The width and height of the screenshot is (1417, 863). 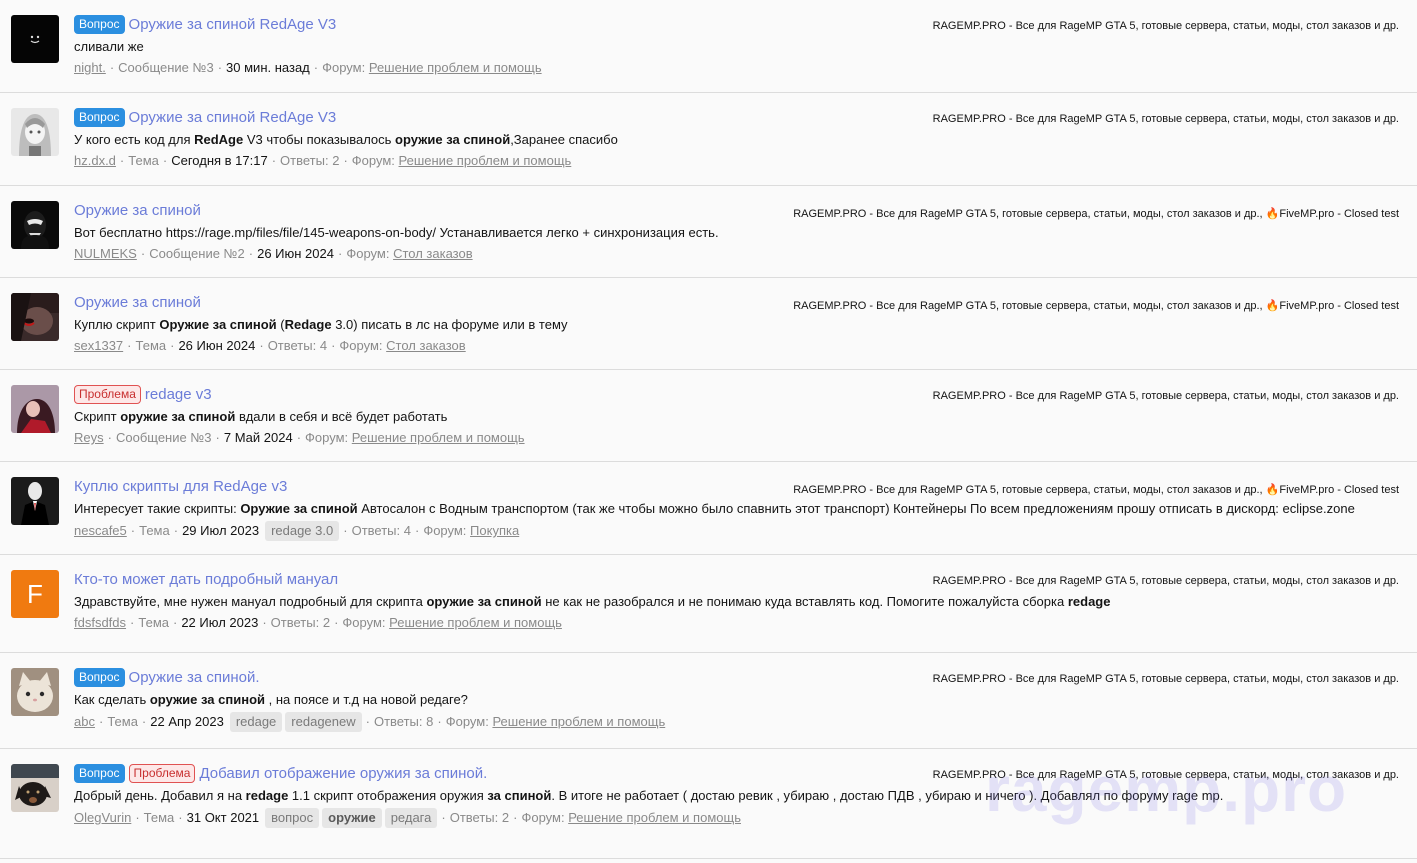 What do you see at coordinates (84, 722) in the screenshot?
I see `author-link: abc` at bounding box center [84, 722].